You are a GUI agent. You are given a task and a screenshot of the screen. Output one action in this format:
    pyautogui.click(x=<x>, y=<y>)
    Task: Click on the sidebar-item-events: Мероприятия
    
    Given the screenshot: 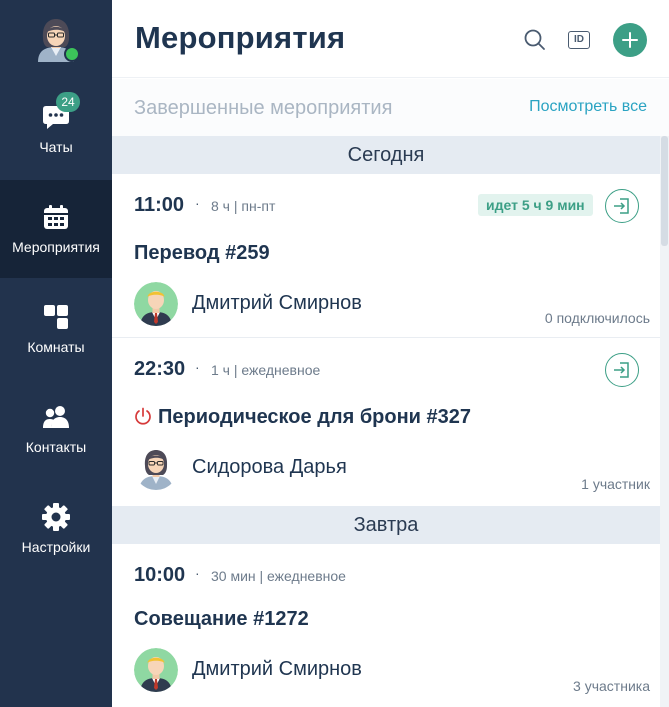 What is the action you would take?
    pyautogui.click(x=56, y=229)
    